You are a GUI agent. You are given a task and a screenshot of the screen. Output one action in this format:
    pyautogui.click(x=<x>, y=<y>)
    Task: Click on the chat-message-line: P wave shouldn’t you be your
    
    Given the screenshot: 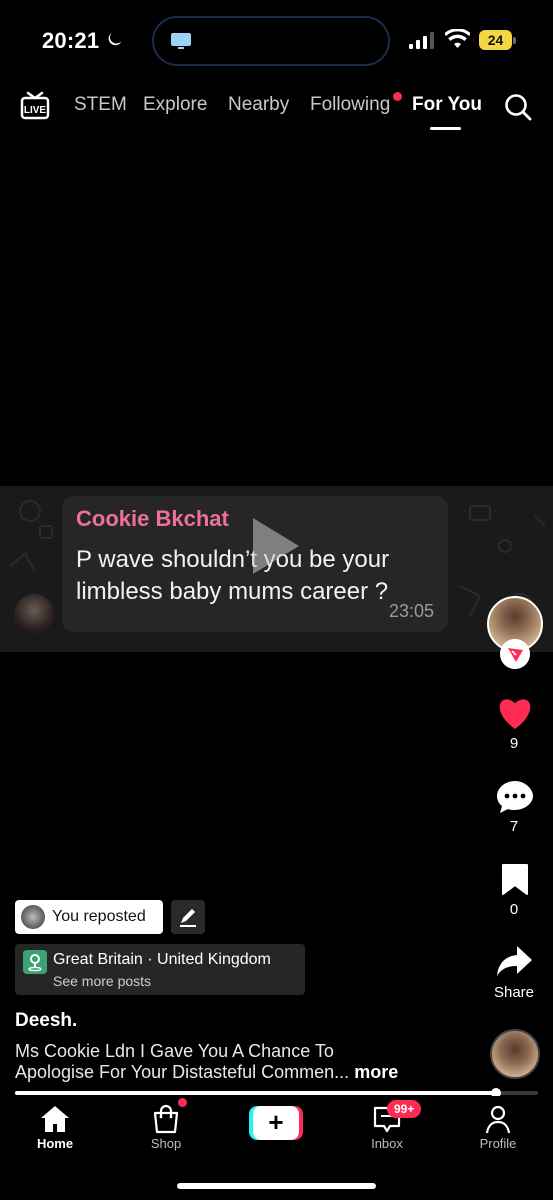 What is the action you would take?
    pyautogui.click(x=233, y=559)
    